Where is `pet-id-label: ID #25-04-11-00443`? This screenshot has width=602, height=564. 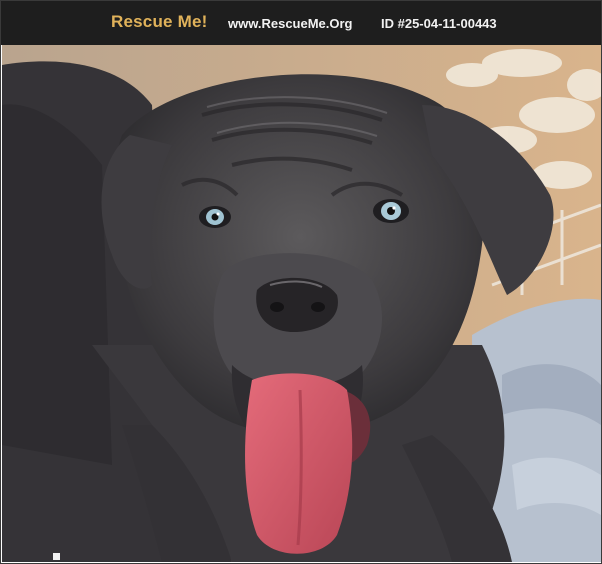
pet-id-label: ID #25-04-11-00443 is located at coordinates (439, 23).